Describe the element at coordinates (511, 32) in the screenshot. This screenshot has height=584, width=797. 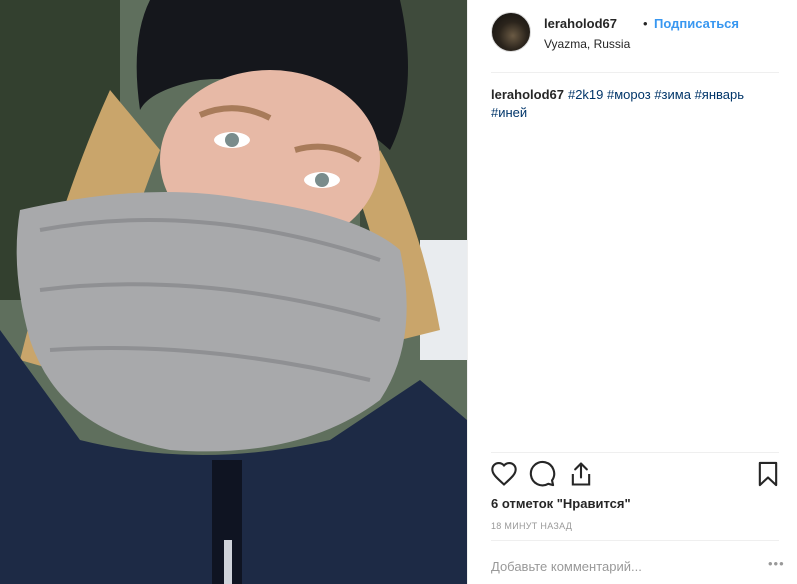
I see `avatar` at that location.